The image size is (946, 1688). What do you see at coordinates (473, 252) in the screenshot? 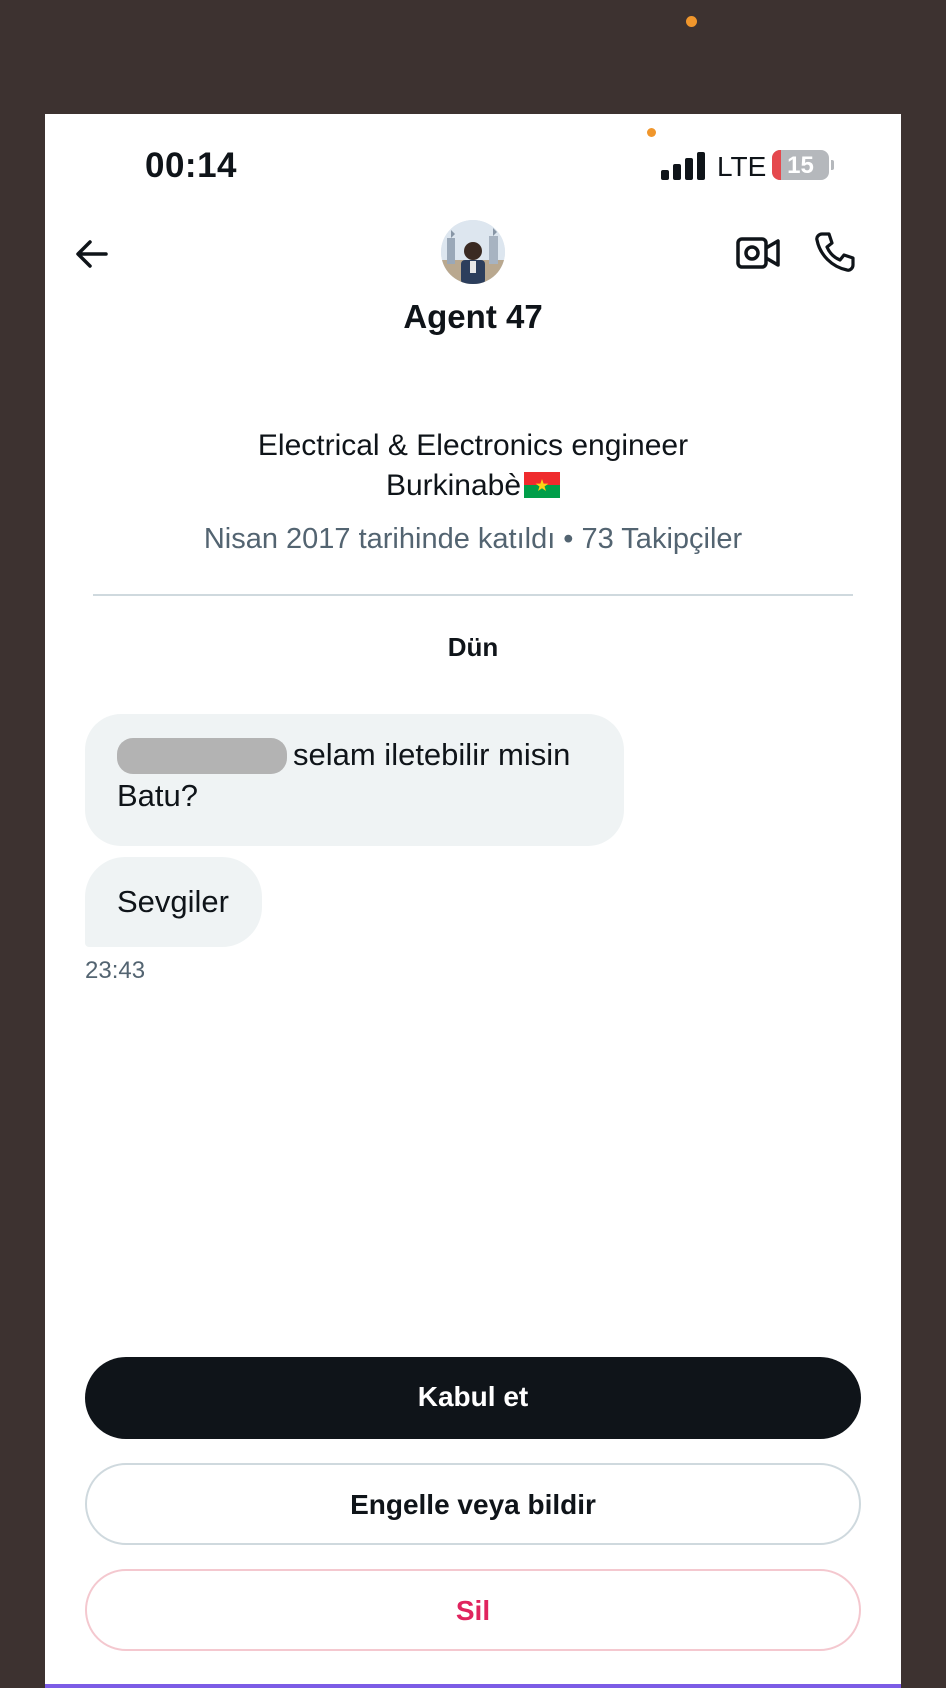
I see `avatar` at bounding box center [473, 252].